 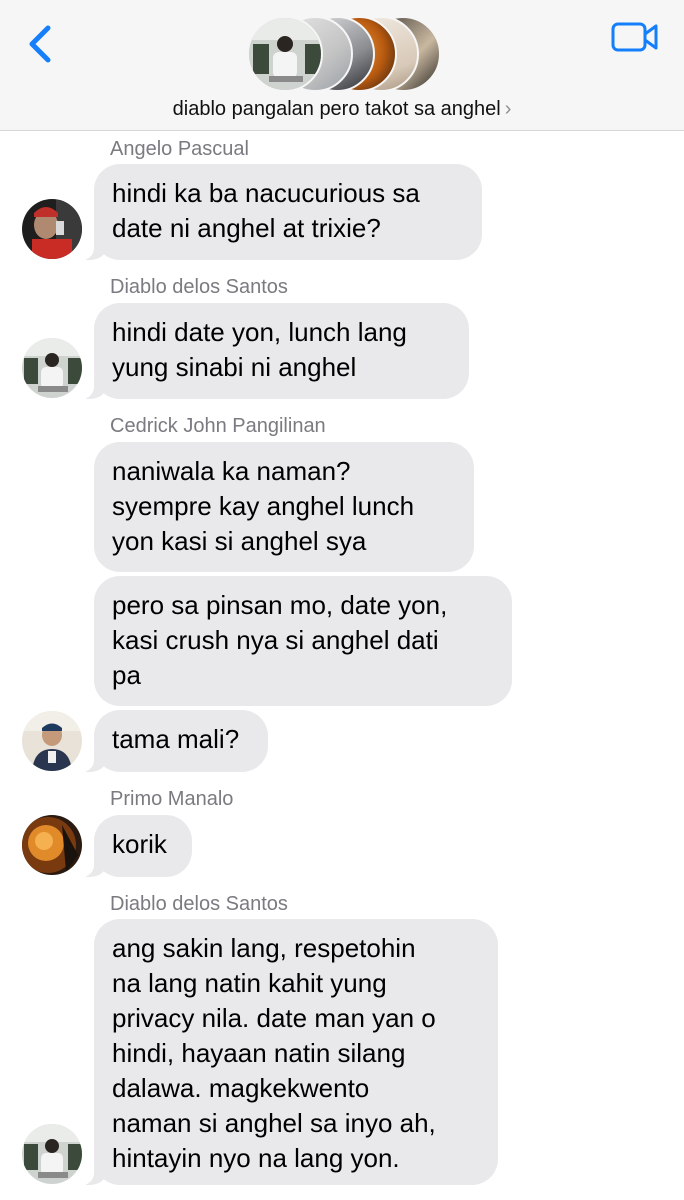 What do you see at coordinates (344, 54) in the screenshot?
I see `group-avatar-stack` at bounding box center [344, 54].